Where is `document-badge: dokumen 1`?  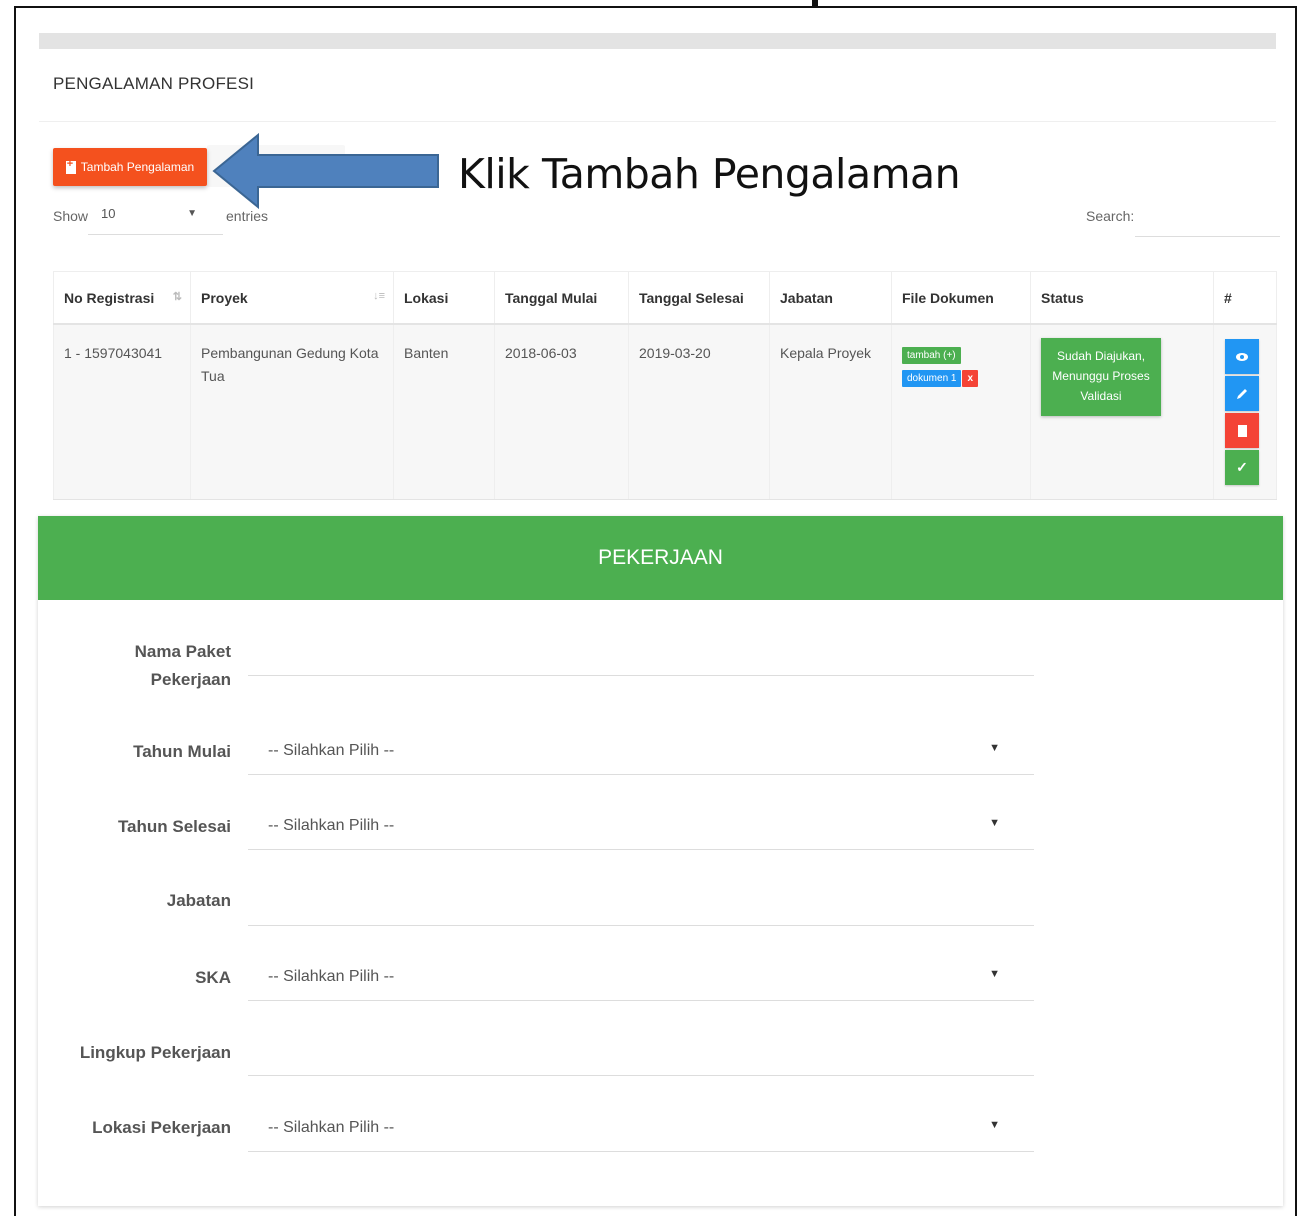
document-badge: dokumen 1 is located at coordinates (932, 378).